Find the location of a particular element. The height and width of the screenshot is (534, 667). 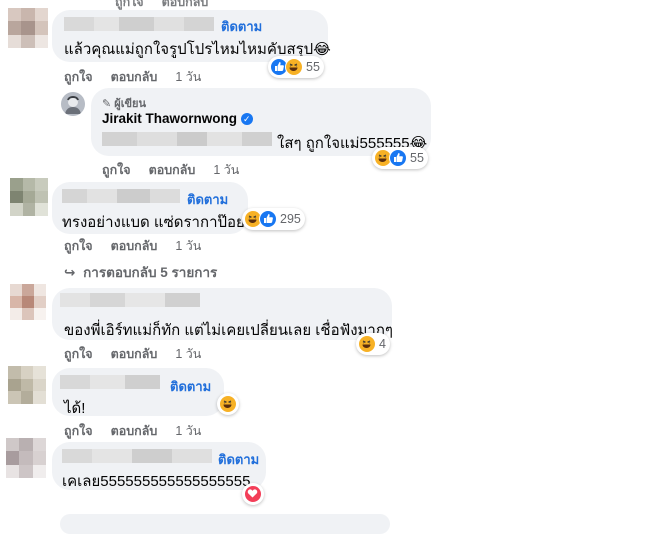

reaction-count: 295 is located at coordinates (290, 219).